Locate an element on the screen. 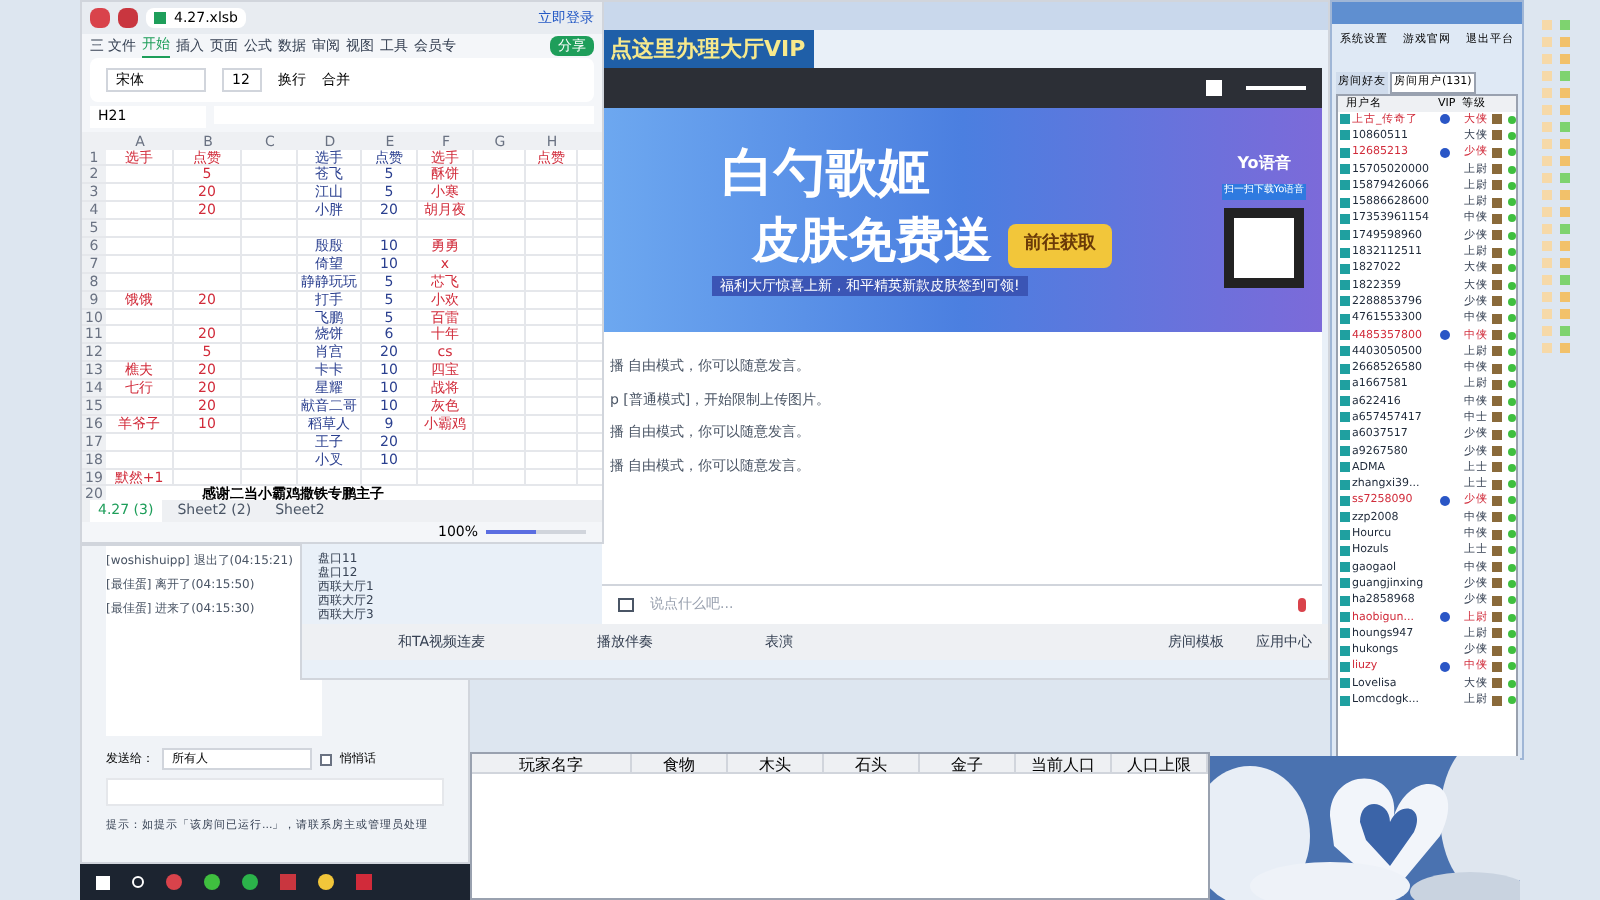 The height and width of the screenshot is (900, 1600). ad-subtitle: 皮肤免费送 is located at coordinates (872, 239).